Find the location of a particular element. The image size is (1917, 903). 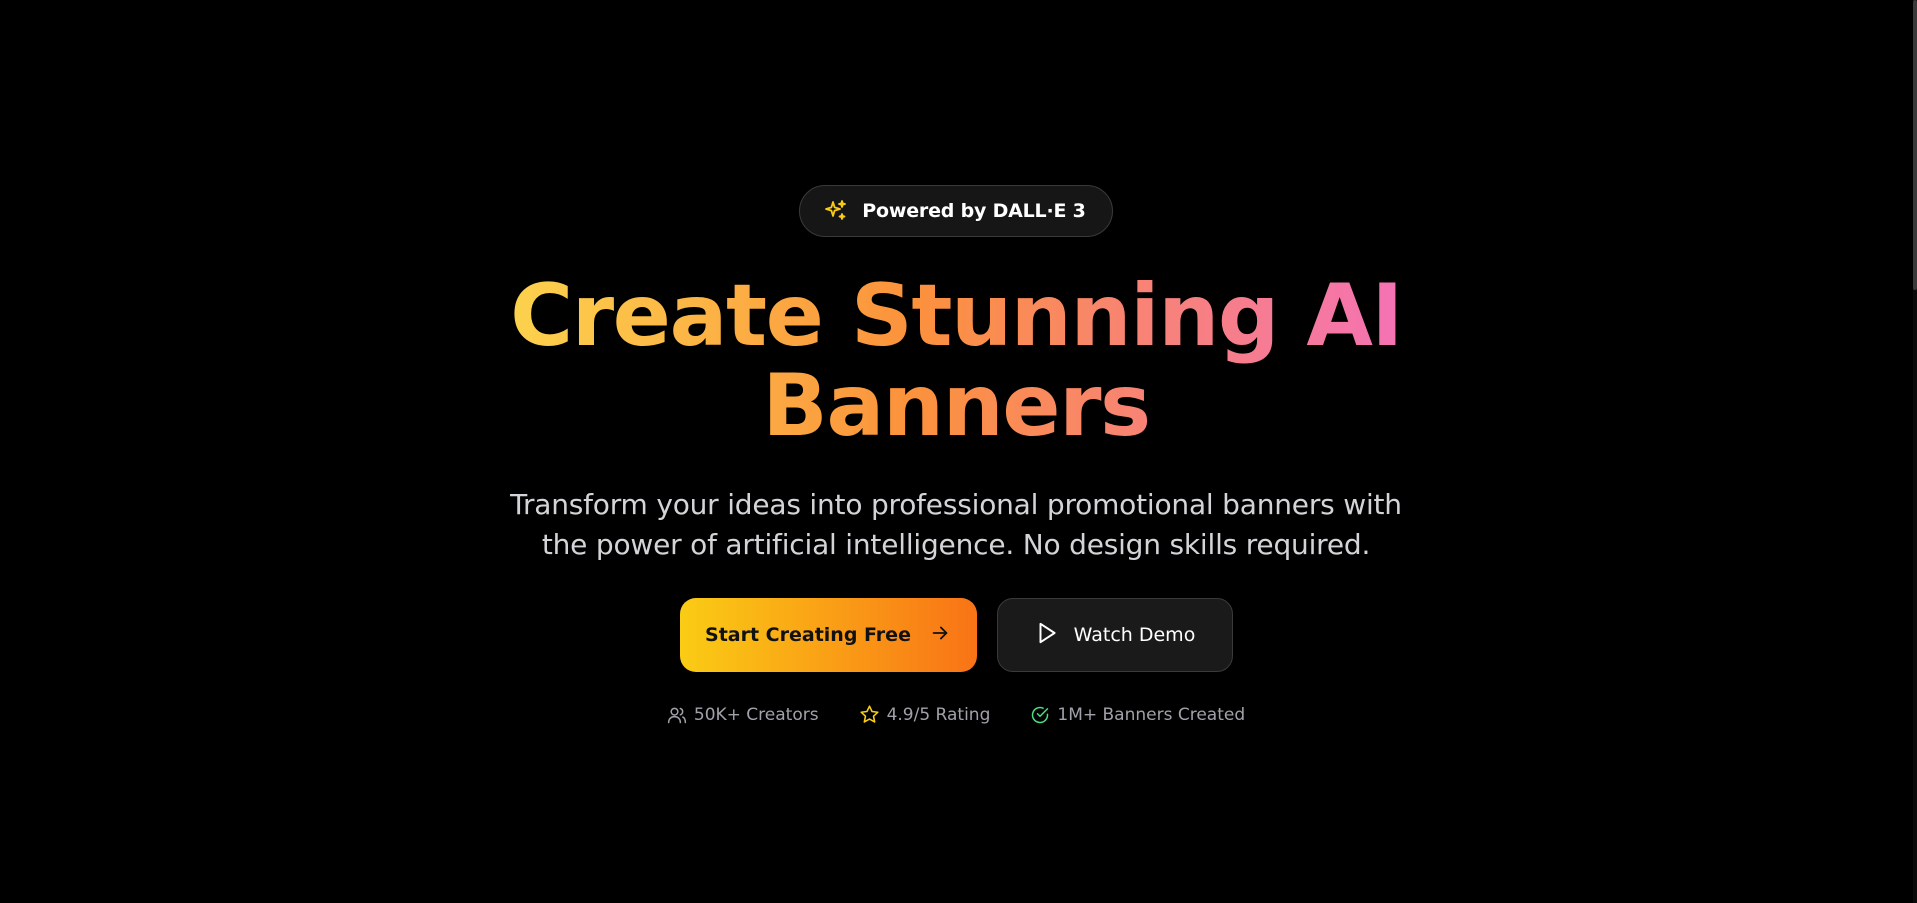

star-icon is located at coordinates (869, 714).